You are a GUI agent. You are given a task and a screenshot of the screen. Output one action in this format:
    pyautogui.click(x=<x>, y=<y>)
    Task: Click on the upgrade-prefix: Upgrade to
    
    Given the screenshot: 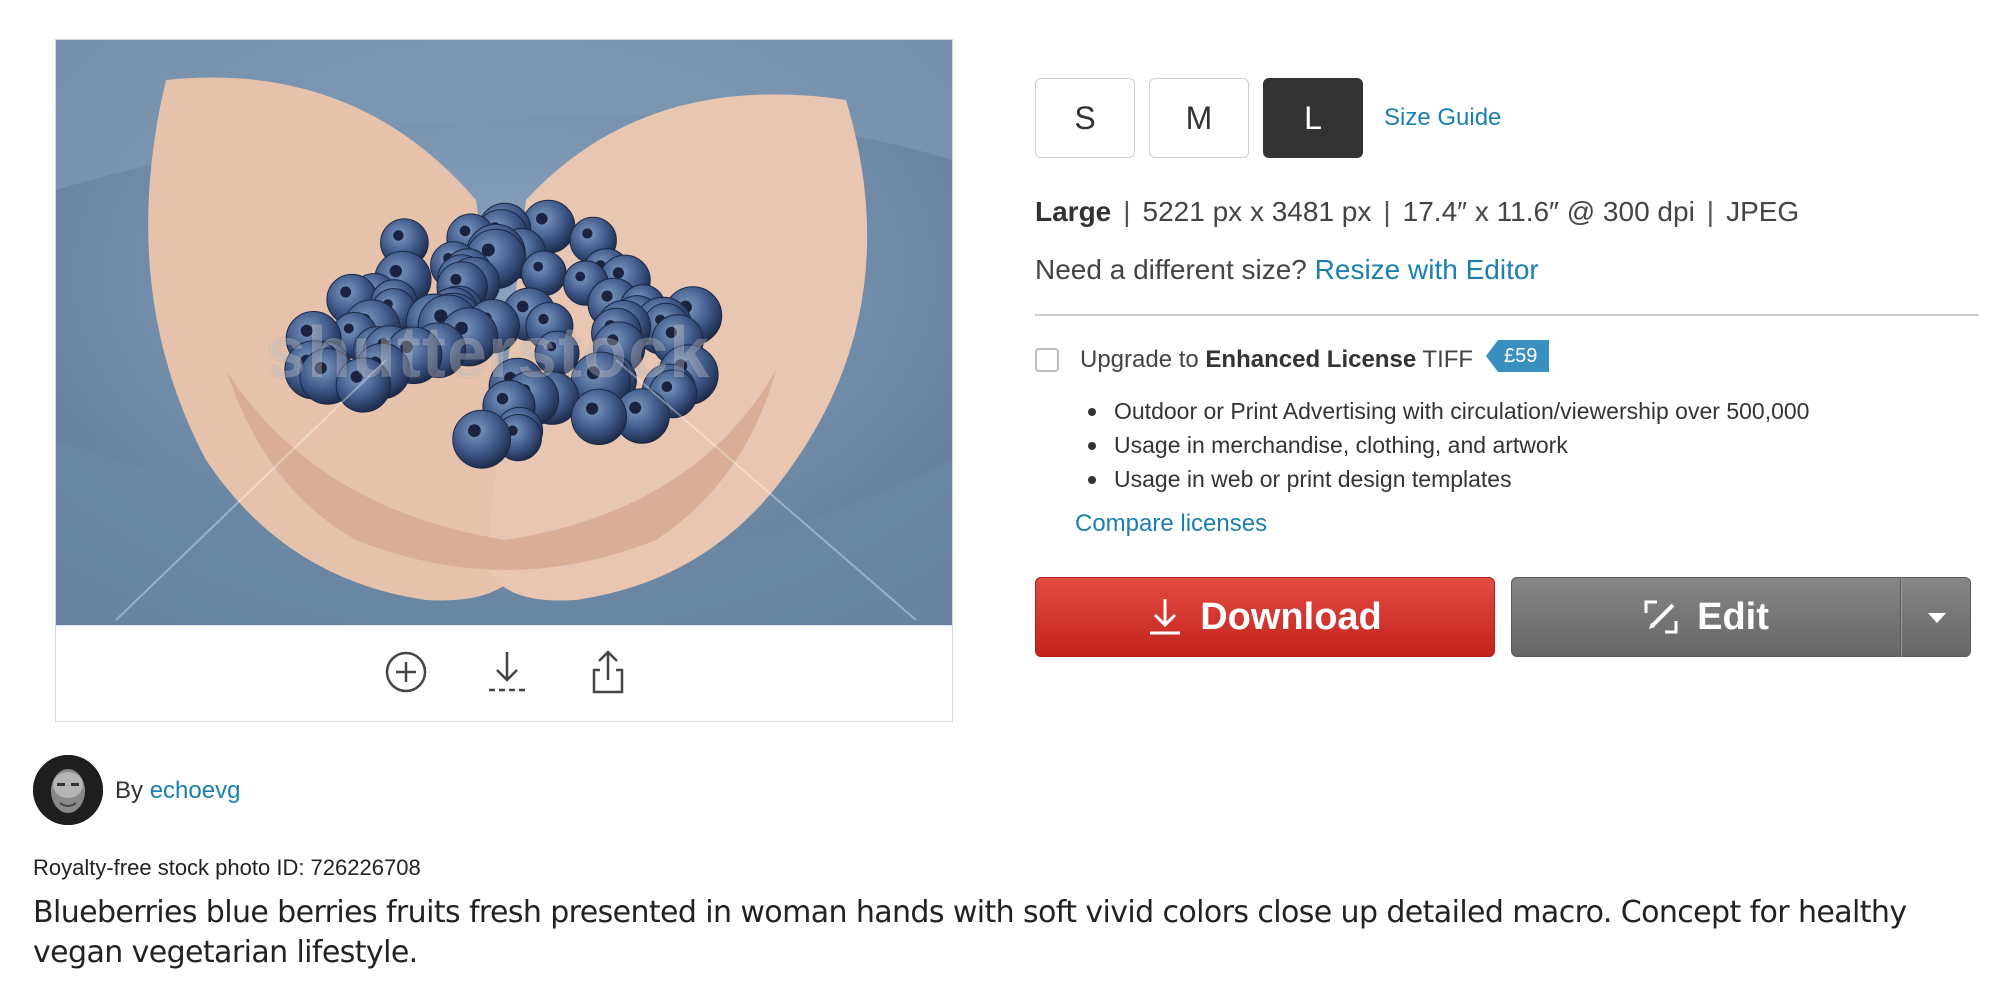 What is the action you would take?
    pyautogui.click(x=1139, y=359)
    